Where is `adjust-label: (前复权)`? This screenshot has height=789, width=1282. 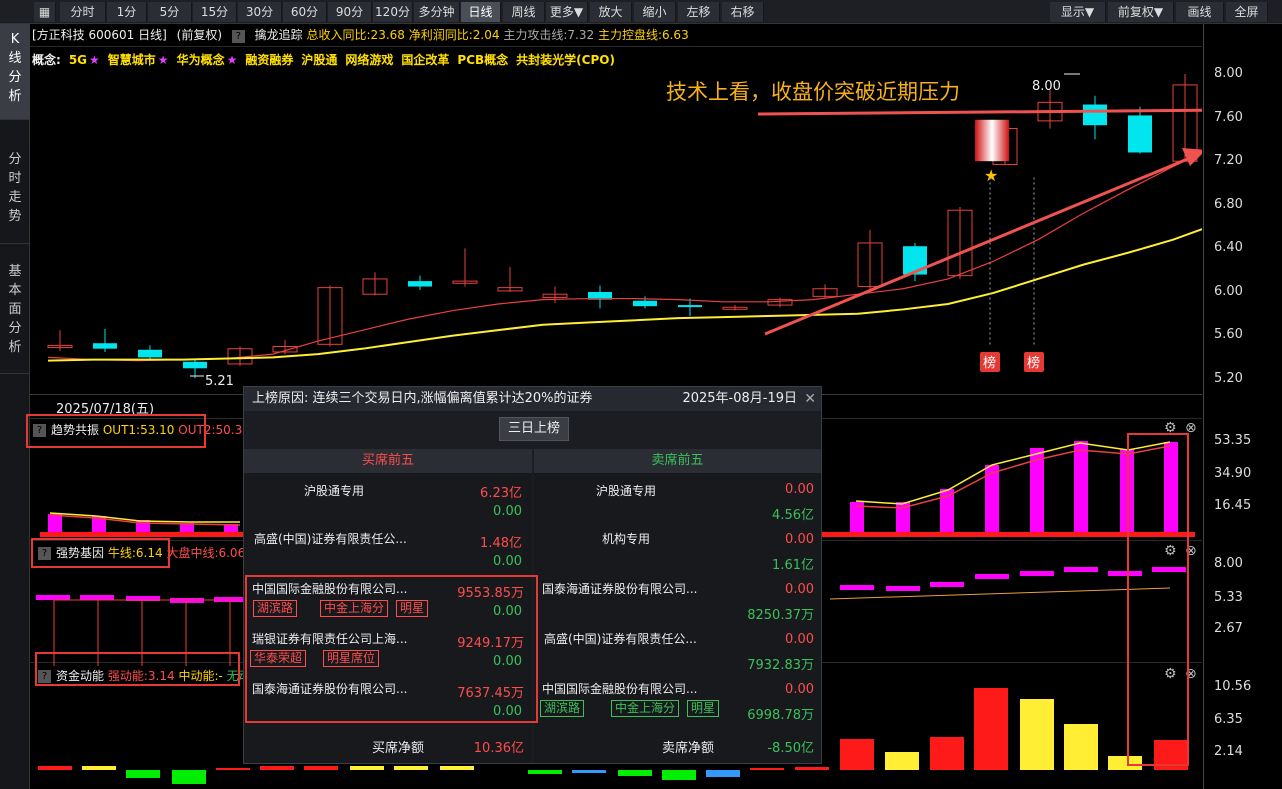 adjust-label: (前复权) is located at coordinates (199, 35).